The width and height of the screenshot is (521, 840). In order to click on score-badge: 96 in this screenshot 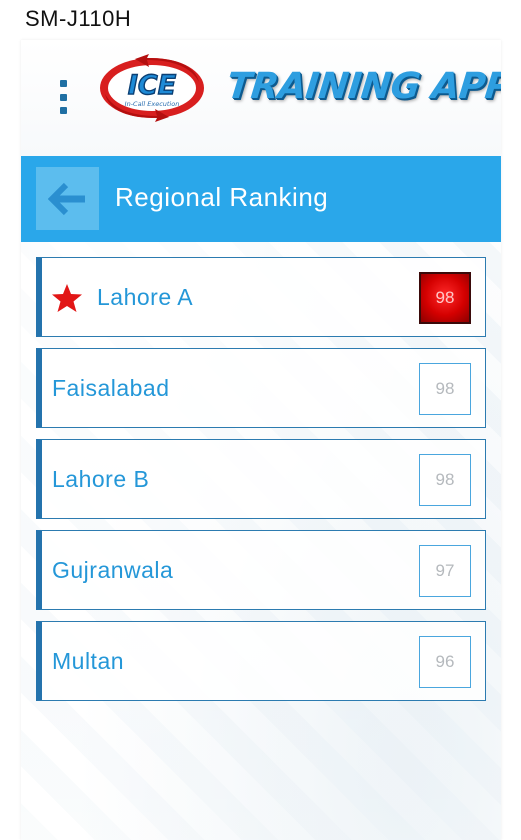, I will do `click(445, 662)`.